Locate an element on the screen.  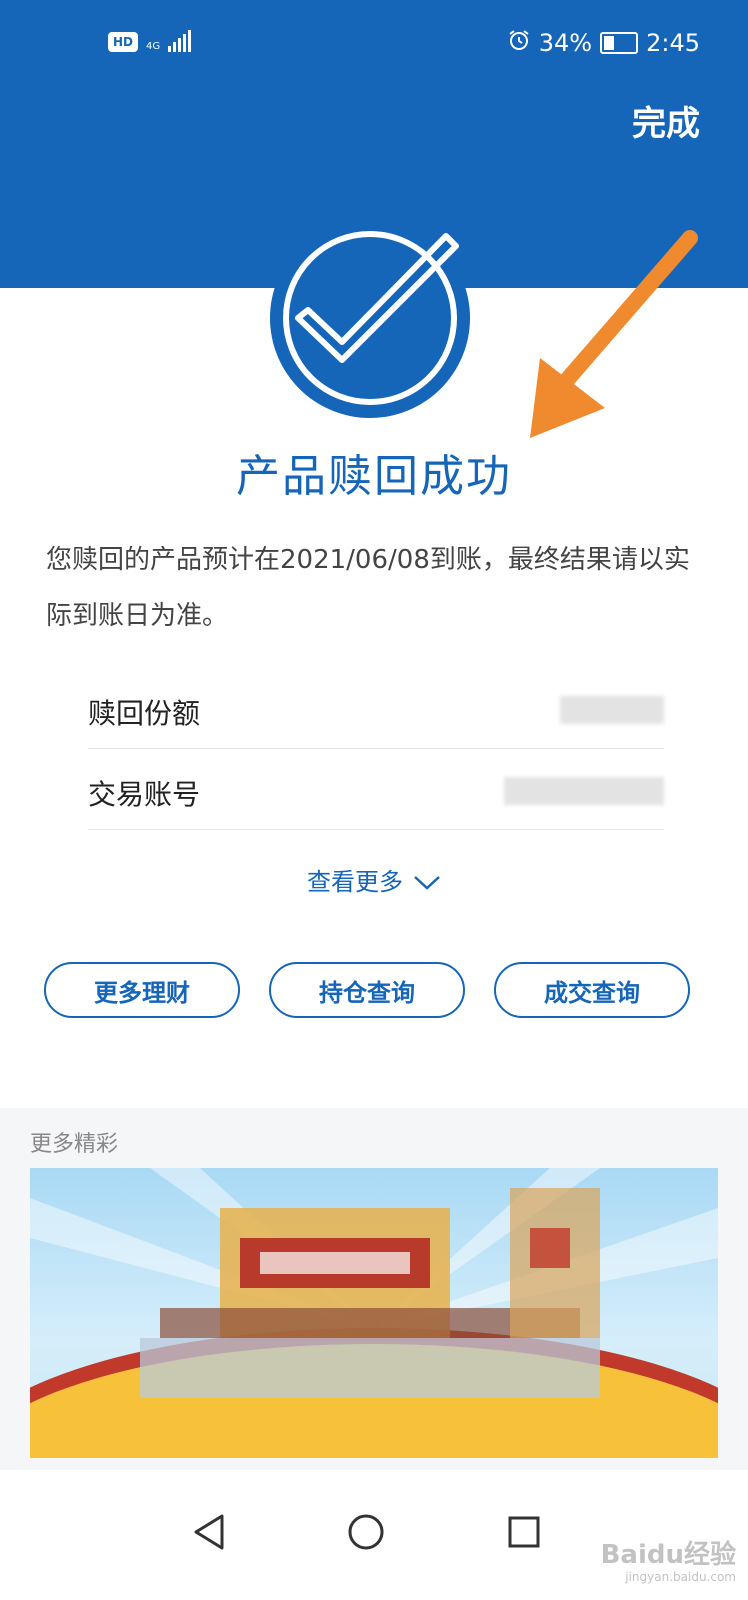
battery-percent: 34% is located at coordinates (565, 43).